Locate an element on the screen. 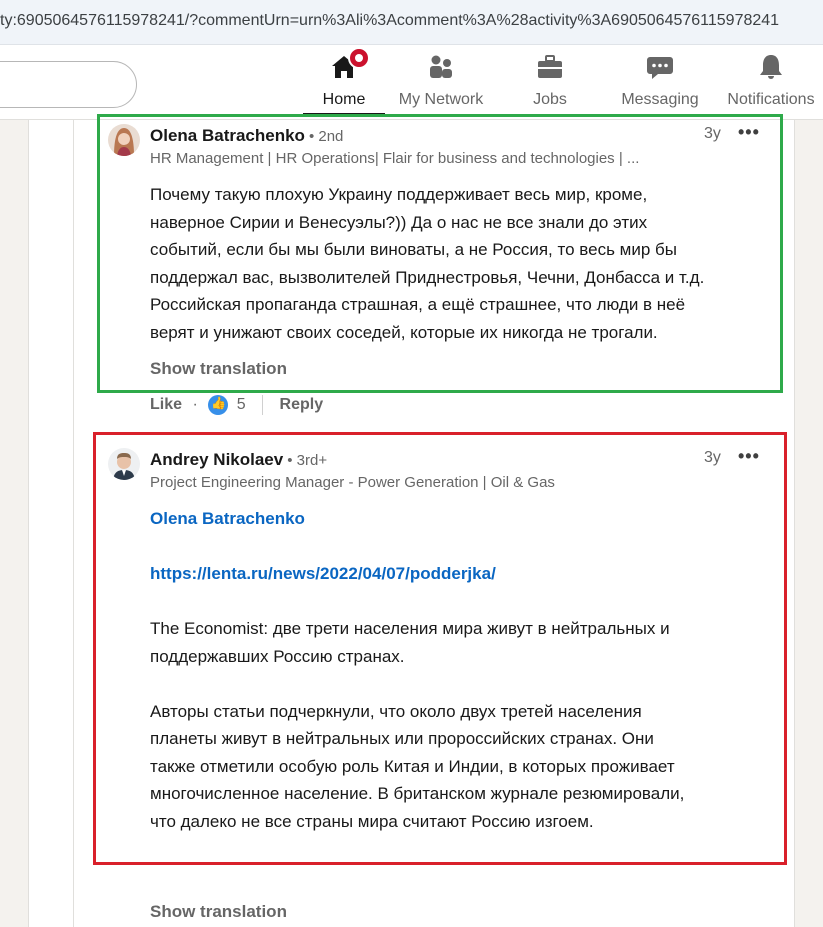 This screenshot has width=823, height=927. show-translation-button: Show translation is located at coordinates (218, 912).